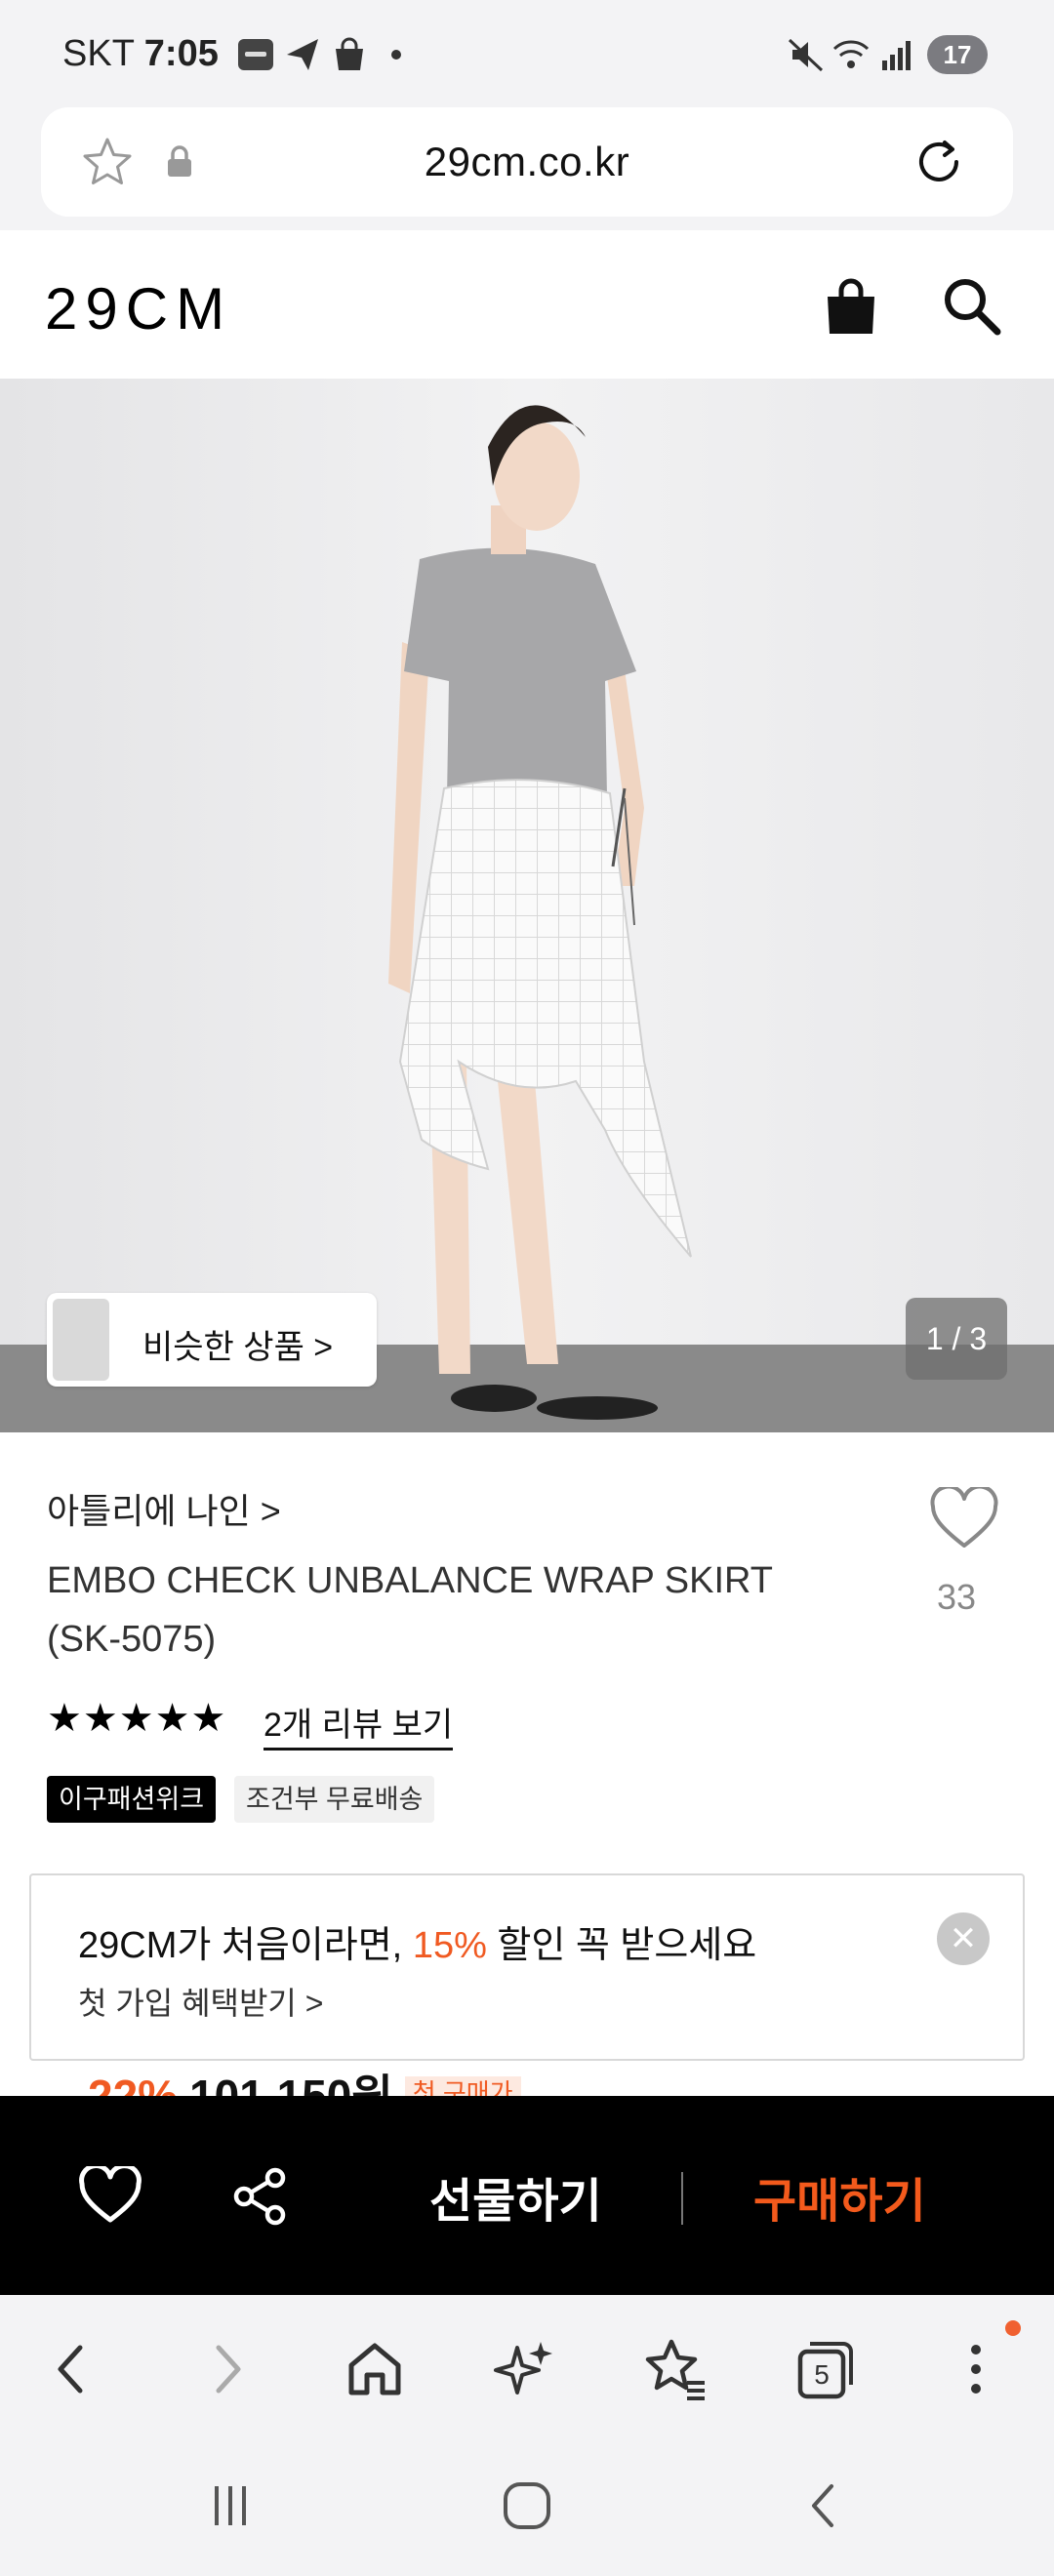 This screenshot has width=1054, height=2576. Describe the element at coordinates (1013, 2328) in the screenshot. I see `notification-dot` at that location.